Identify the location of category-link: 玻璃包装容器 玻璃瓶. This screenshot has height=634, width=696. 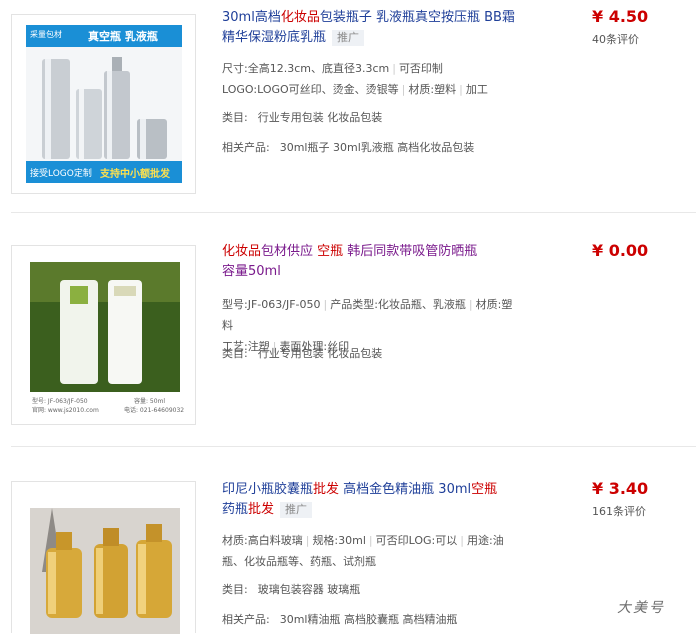
(309, 589).